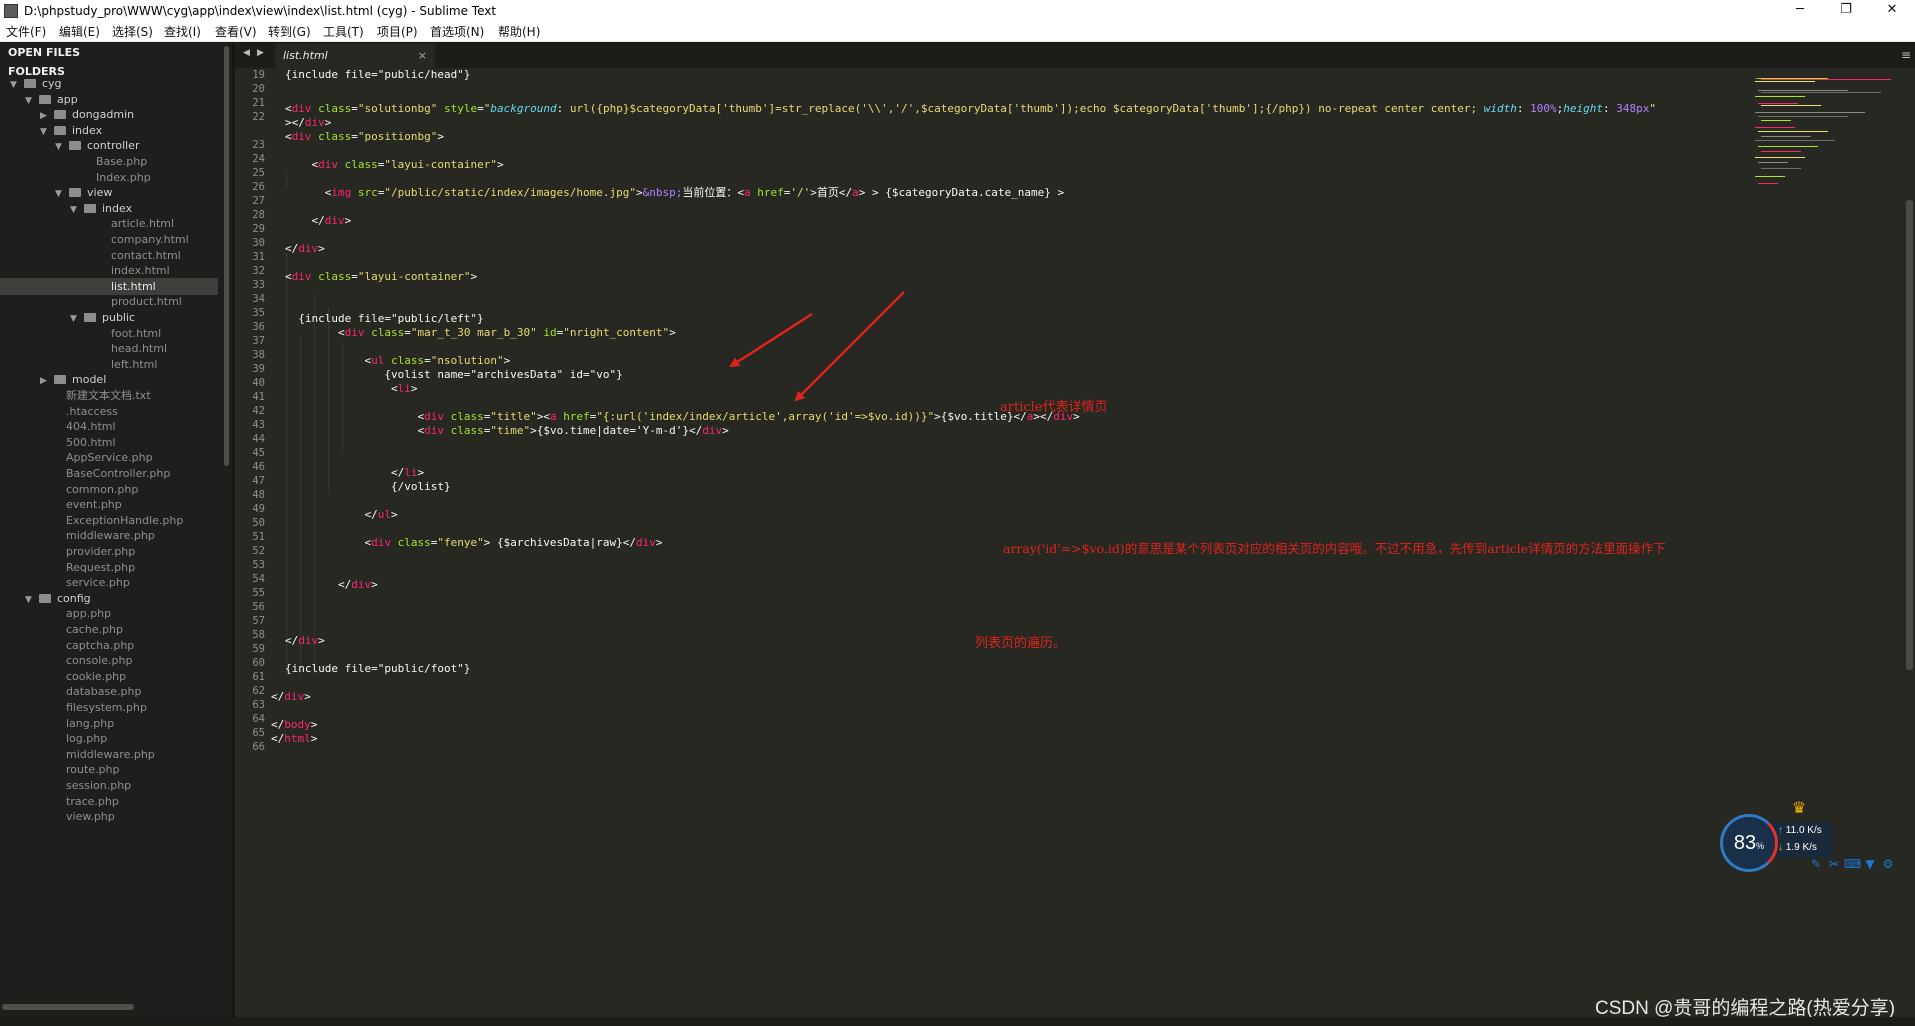 Image resolution: width=1915 pixels, height=1026 pixels. Describe the element at coordinates (289, 32) in the screenshot. I see `menu-goto: 转到(G)` at that location.